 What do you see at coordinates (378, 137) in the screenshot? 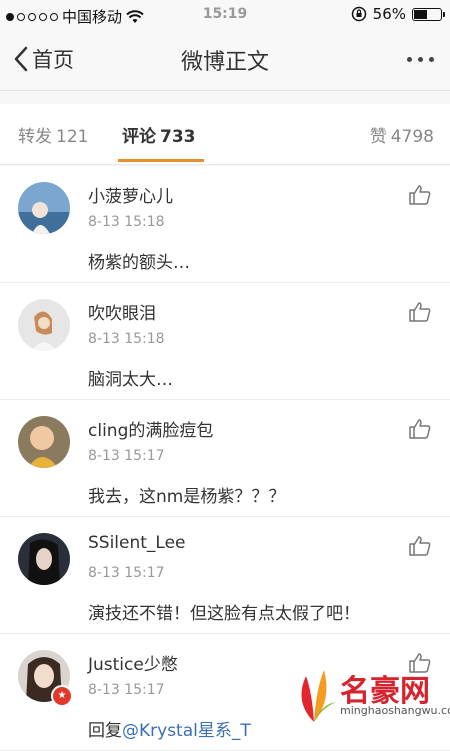
I see `tab-like-label: 赞` at bounding box center [378, 137].